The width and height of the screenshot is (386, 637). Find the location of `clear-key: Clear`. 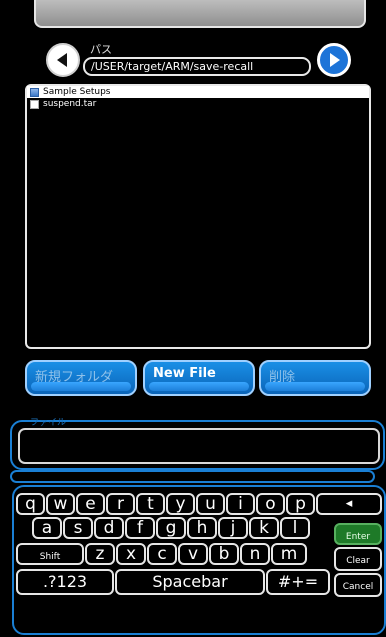

clear-key: Clear is located at coordinates (358, 559).